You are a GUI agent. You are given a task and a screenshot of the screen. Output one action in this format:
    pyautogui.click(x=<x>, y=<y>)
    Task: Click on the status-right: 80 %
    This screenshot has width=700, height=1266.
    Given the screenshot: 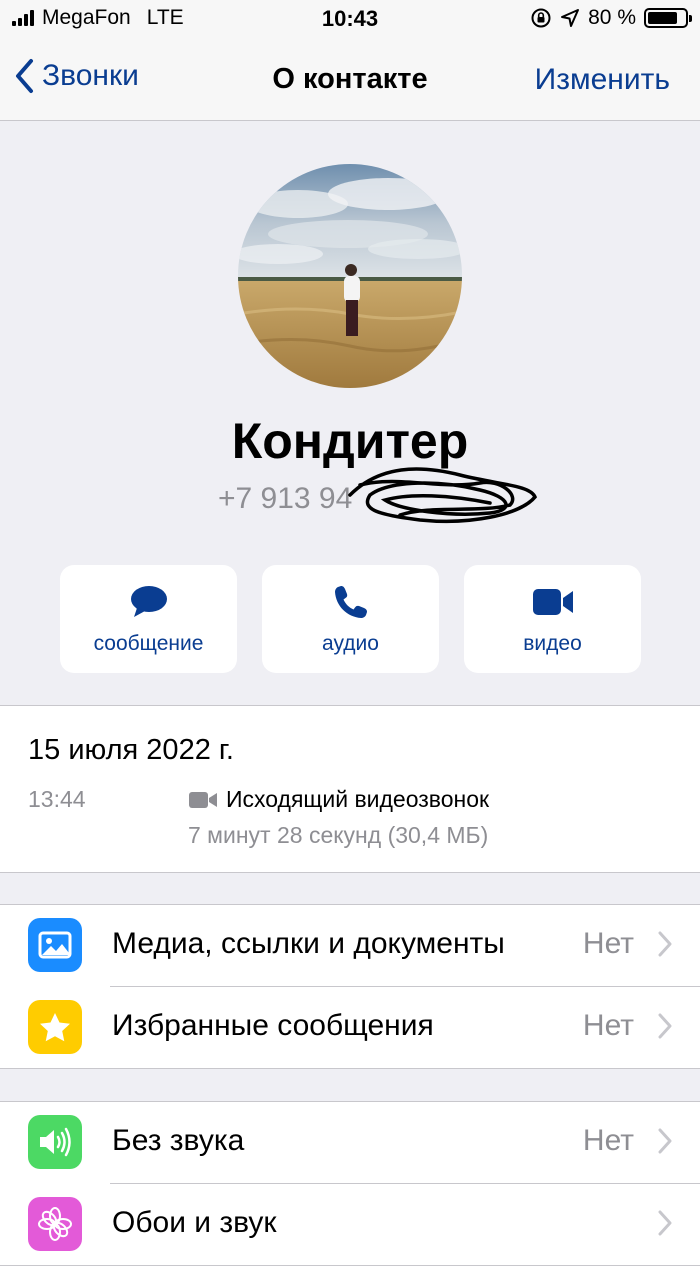 What is the action you would take?
    pyautogui.click(x=611, y=18)
    